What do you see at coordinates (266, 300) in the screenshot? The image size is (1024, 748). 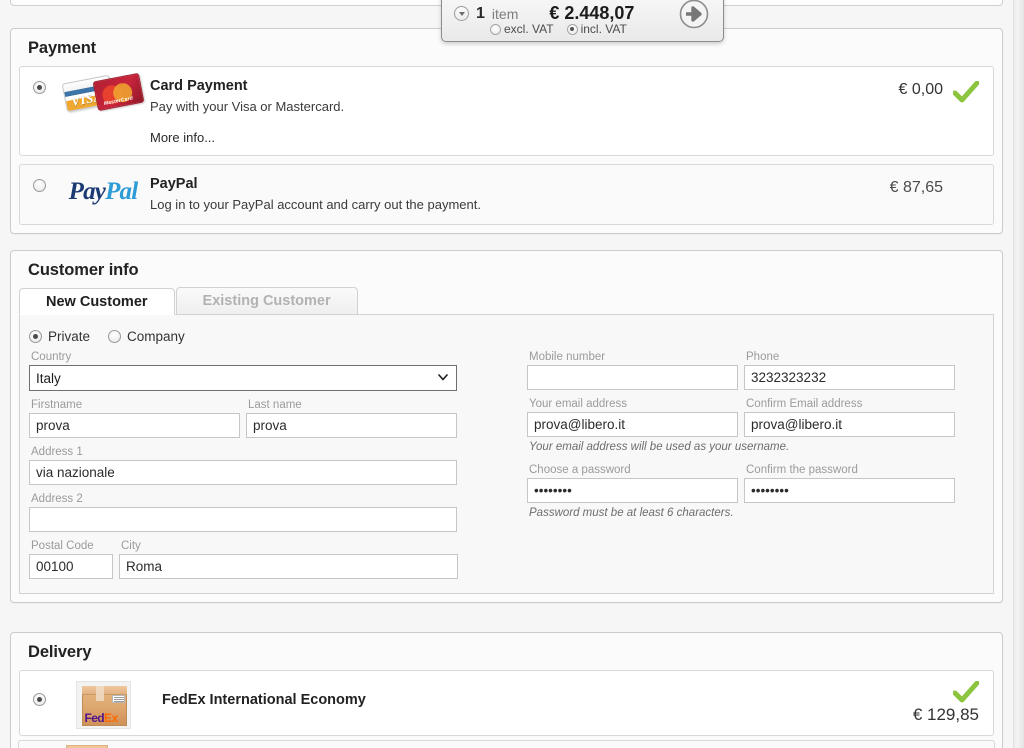 I see `tab-existing-customer: Existing Customer` at bounding box center [266, 300].